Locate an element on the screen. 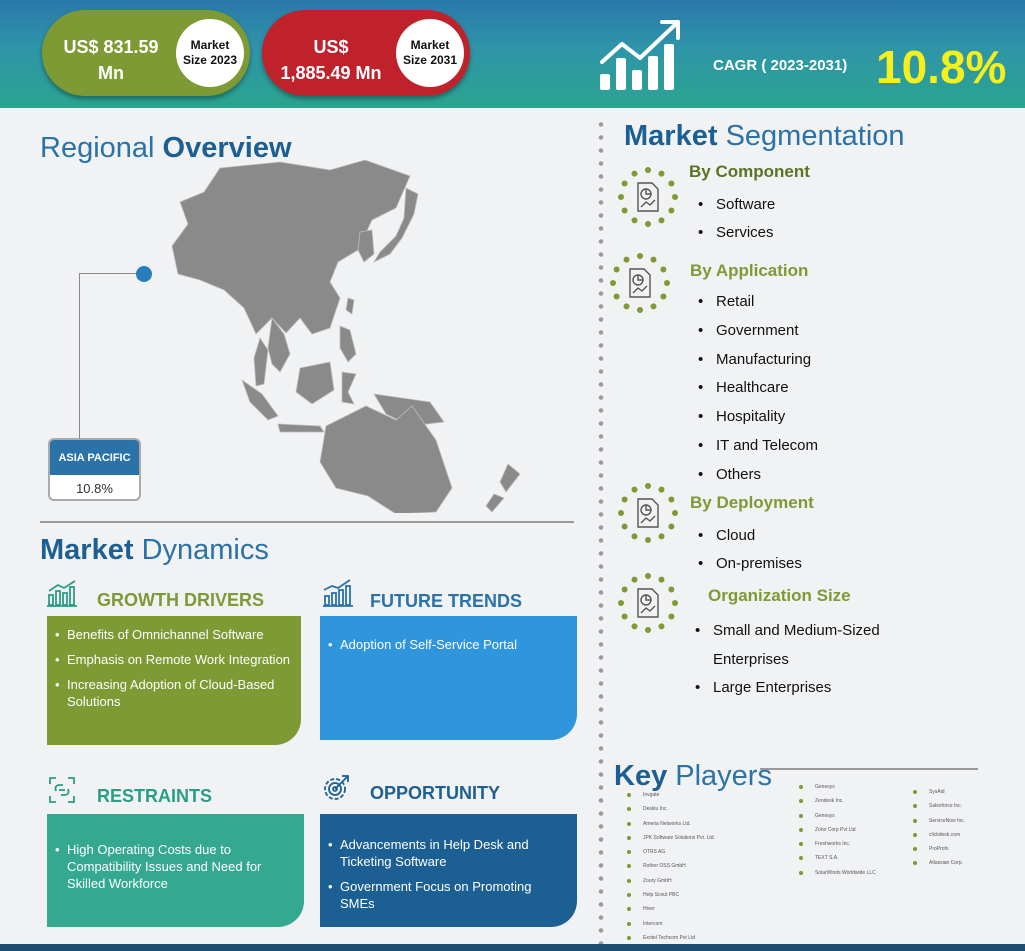 The image size is (1025, 951). list-item: On-premises is located at coordinates (750, 564).